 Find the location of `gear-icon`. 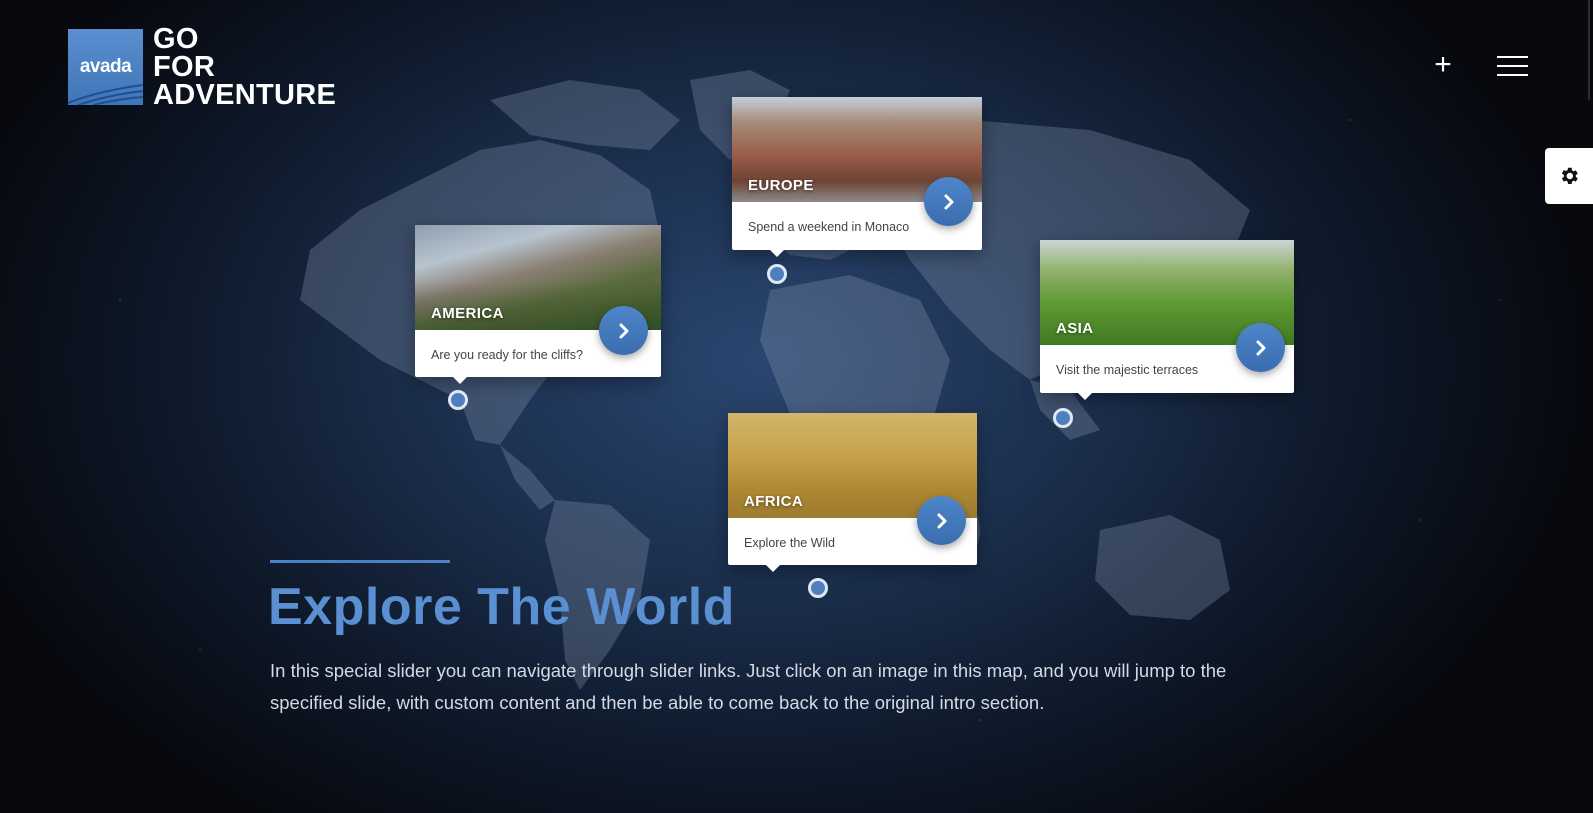

gear-icon is located at coordinates (1569, 175).